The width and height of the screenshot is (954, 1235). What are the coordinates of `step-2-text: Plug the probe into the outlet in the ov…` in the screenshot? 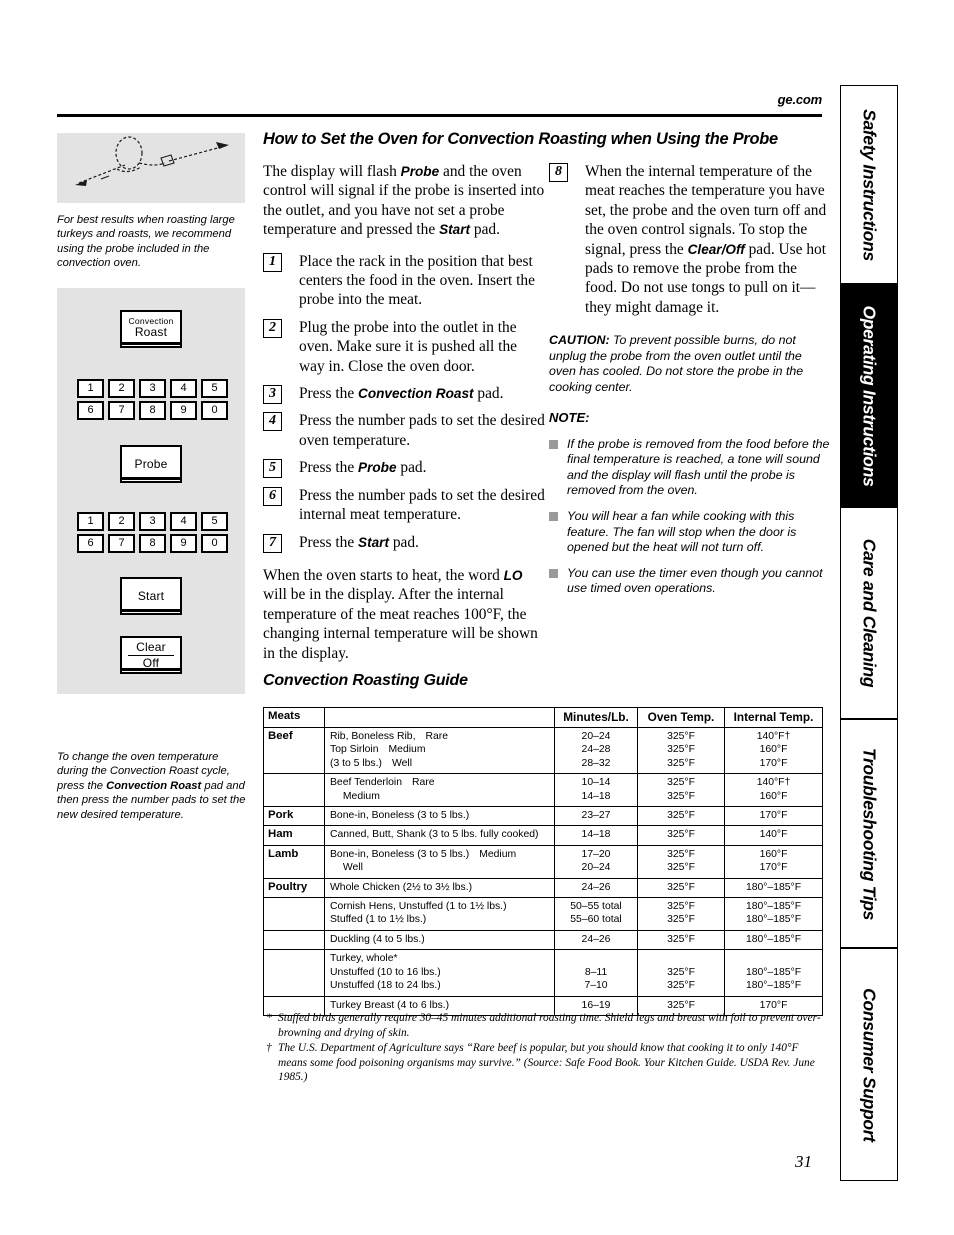 It's located at (408, 346).